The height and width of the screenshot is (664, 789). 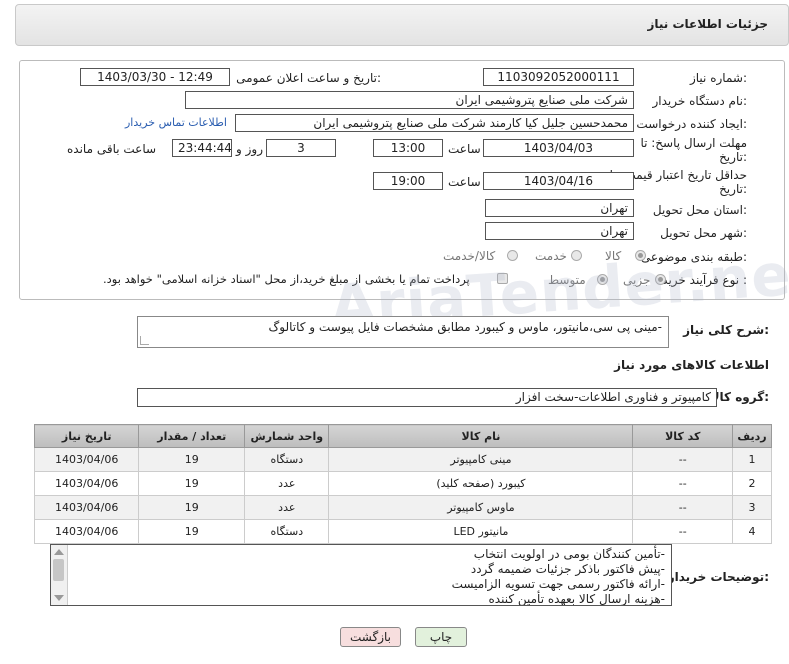 I want to click on days-label: روز و, so click(x=249, y=149).